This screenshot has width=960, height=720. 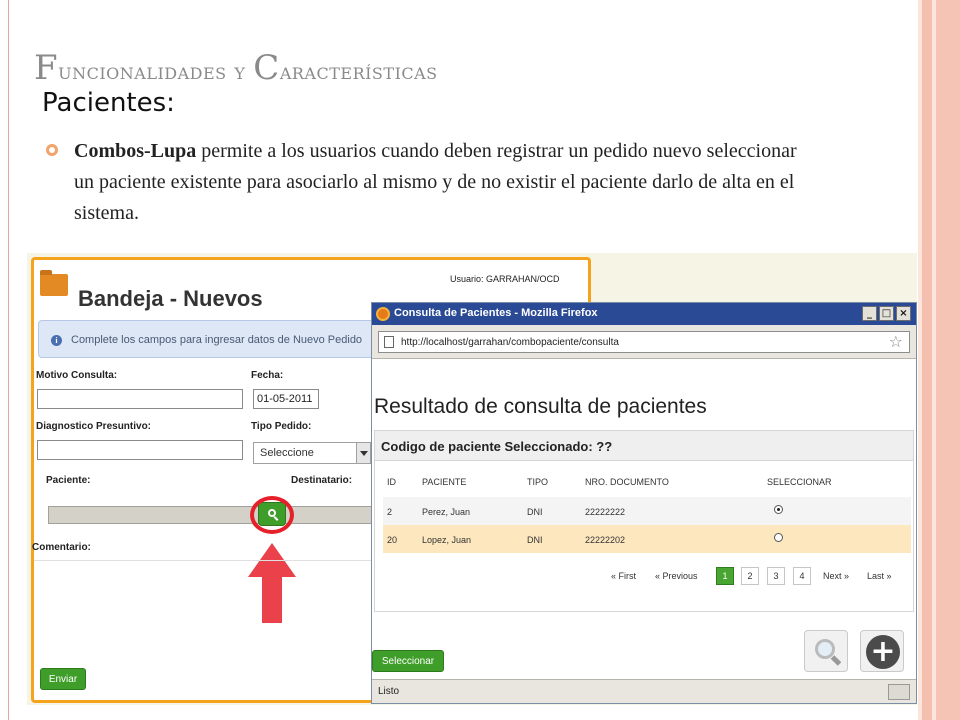 What do you see at coordinates (903, 313) in the screenshot?
I see `close-button: ×` at bounding box center [903, 313].